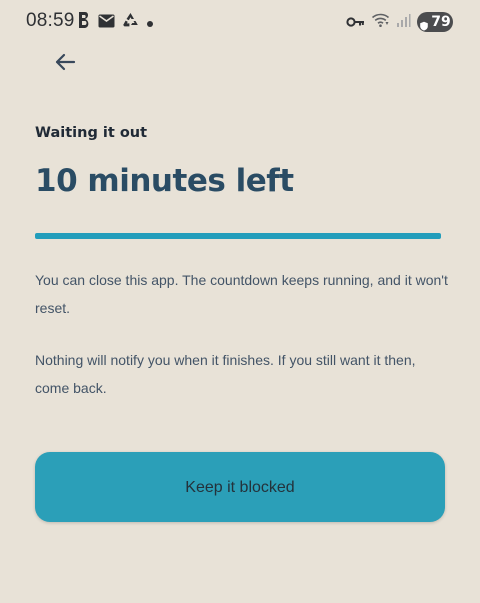 This screenshot has height=603, width=480. I want to click on back-button, so click(65, 64).